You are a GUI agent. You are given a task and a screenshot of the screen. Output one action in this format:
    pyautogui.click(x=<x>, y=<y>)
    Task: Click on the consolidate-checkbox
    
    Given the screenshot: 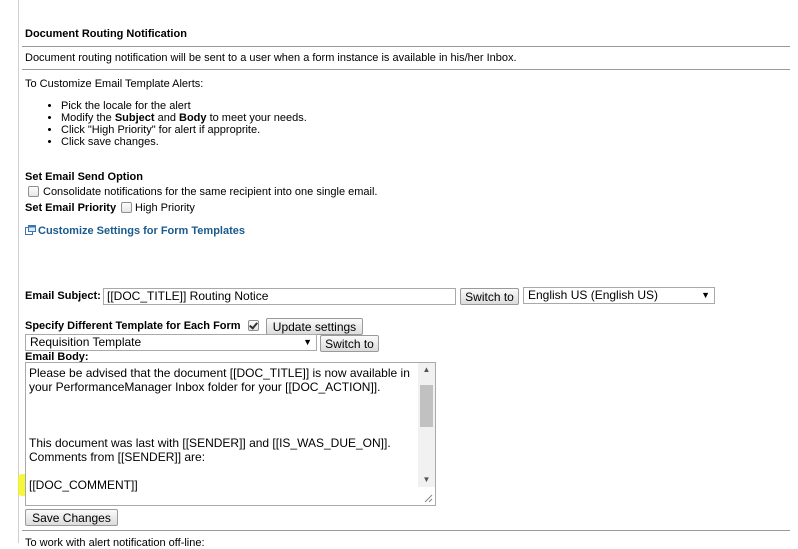 What is the action you would take?
    pyautogui.click(x=33, y=191)
    